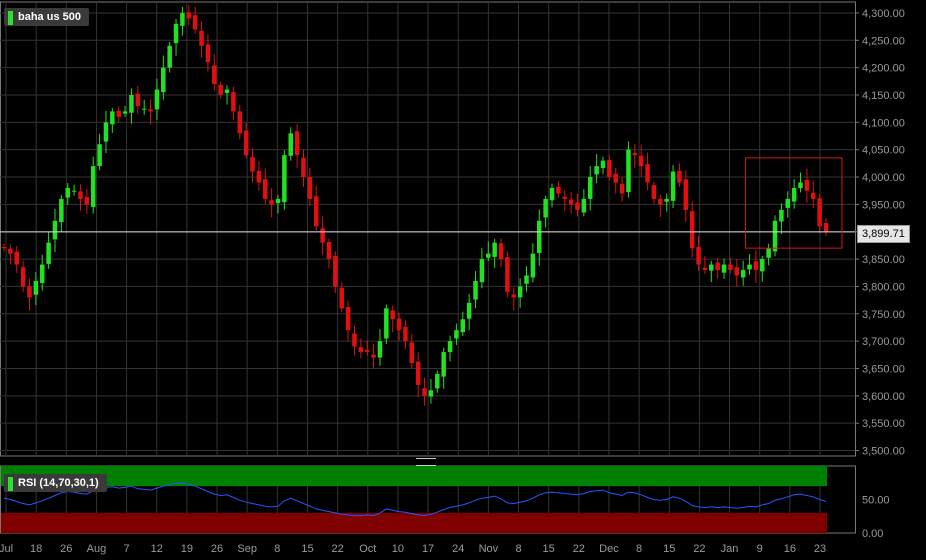  I want to click on rsi-overbought-zone, so click(414, 476).